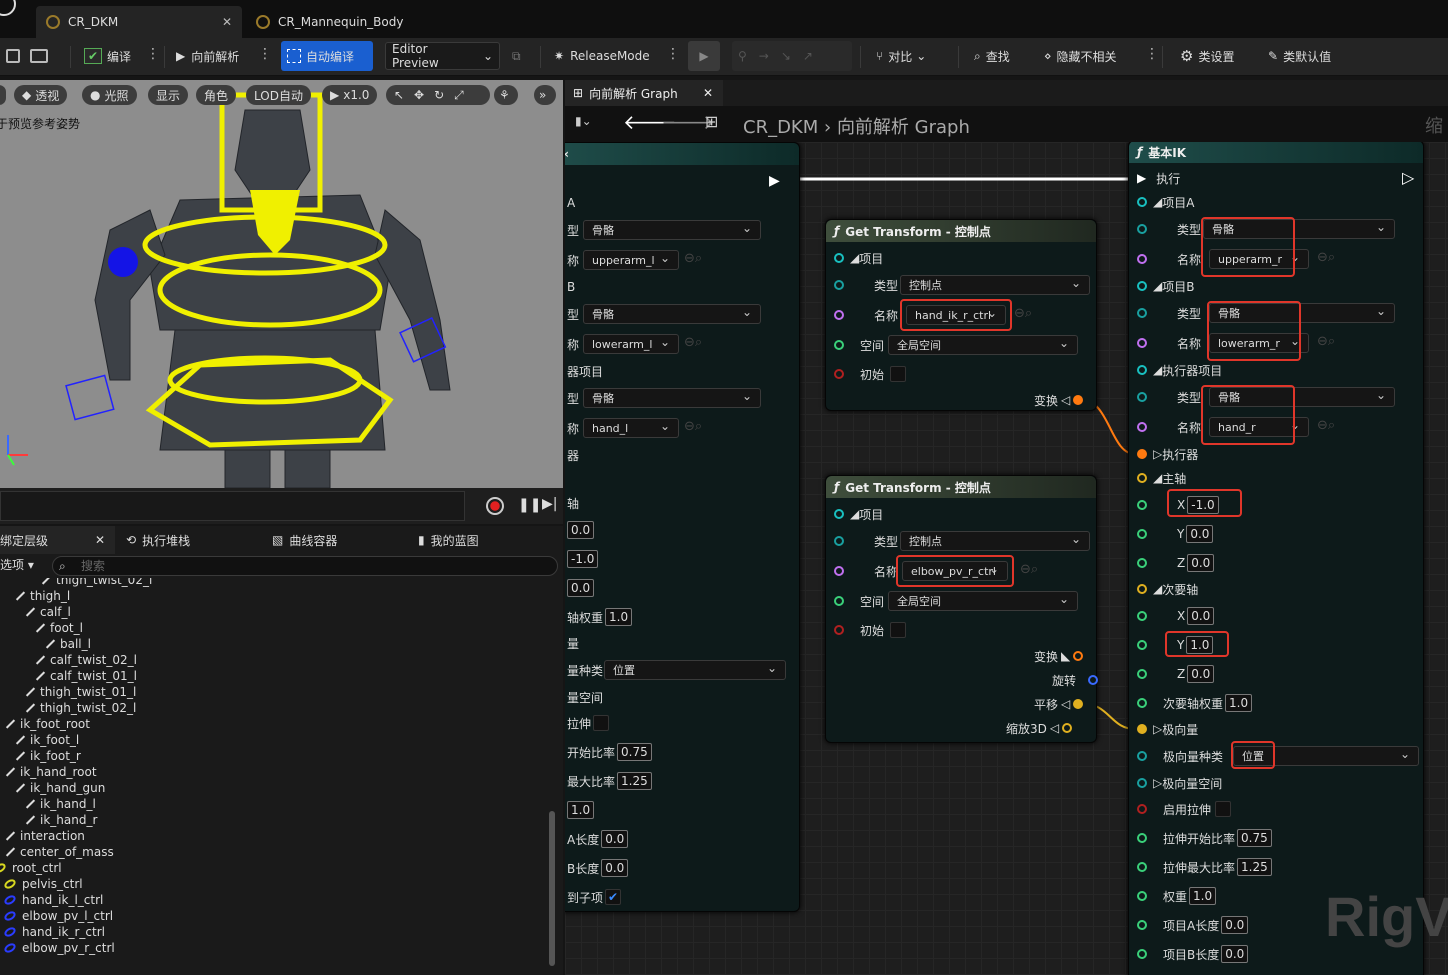 Image resolution: width=1448 pixels, height=975 pixels. Describe the element at coordinates (1078, 704) in the screenshot. I see `translation-out-pin` at that location.